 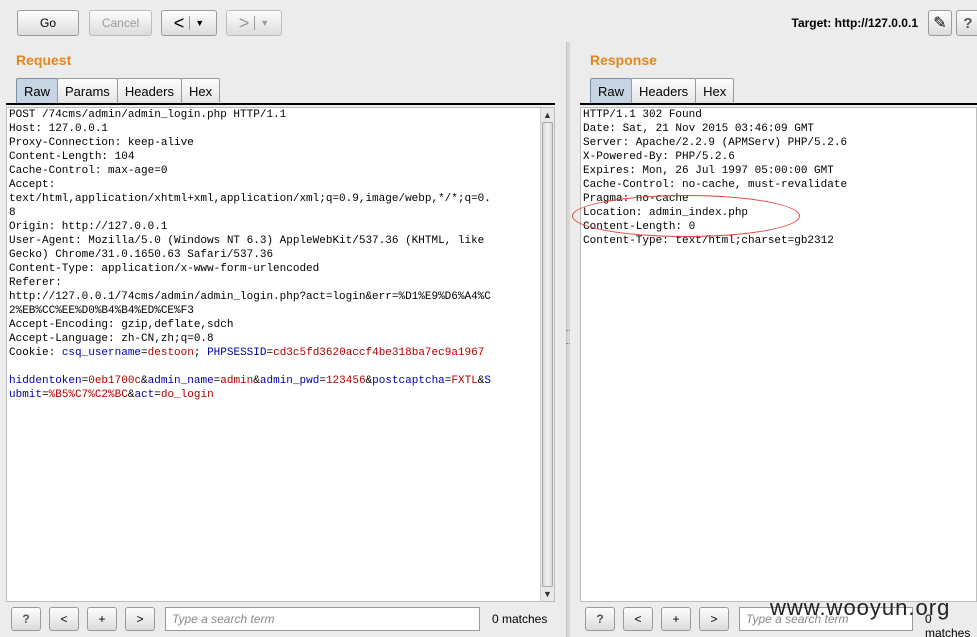 I want to click on param-value: 0eb1700c, so click(x=115, y=381).